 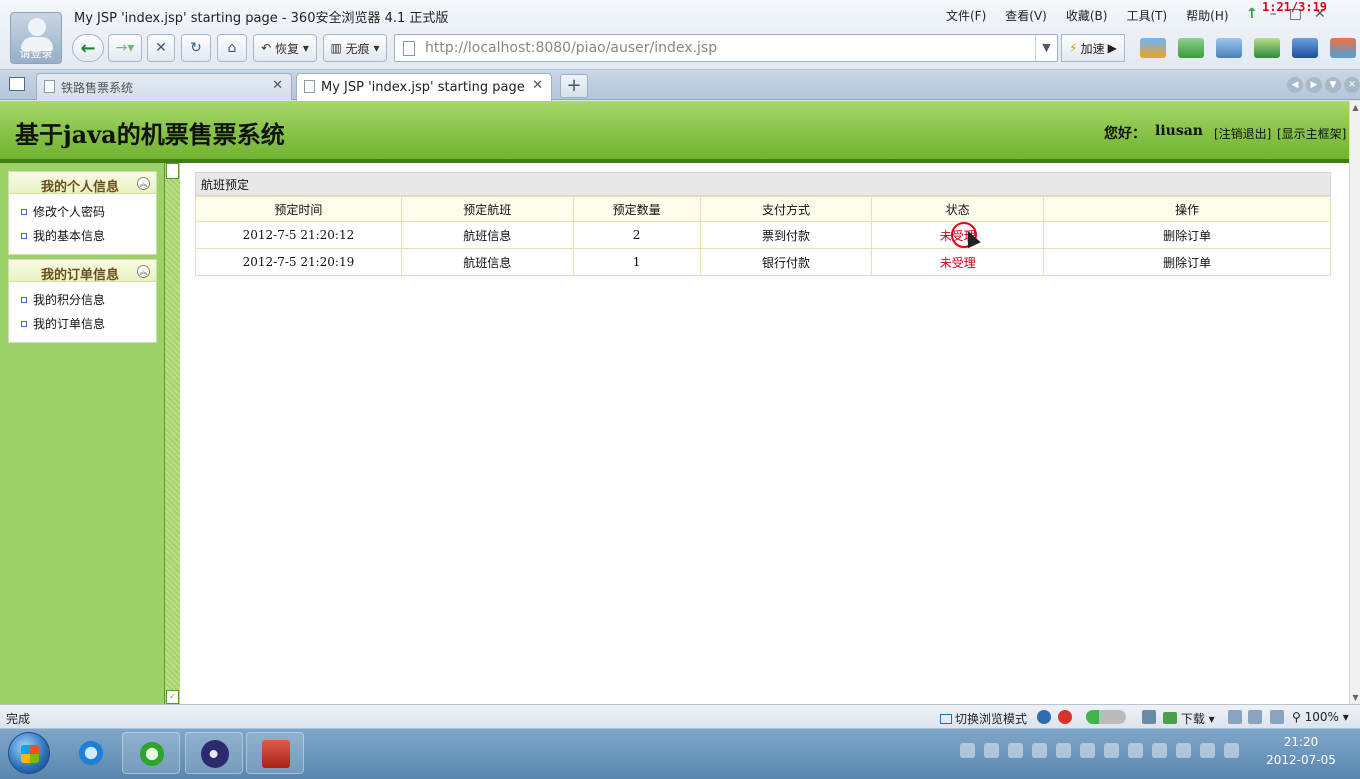 What do you see at coordinates (1252, 14) in the screenshot?
I see `upgrade-arrow-icon: ↑` at bounding box center [1252, 14].